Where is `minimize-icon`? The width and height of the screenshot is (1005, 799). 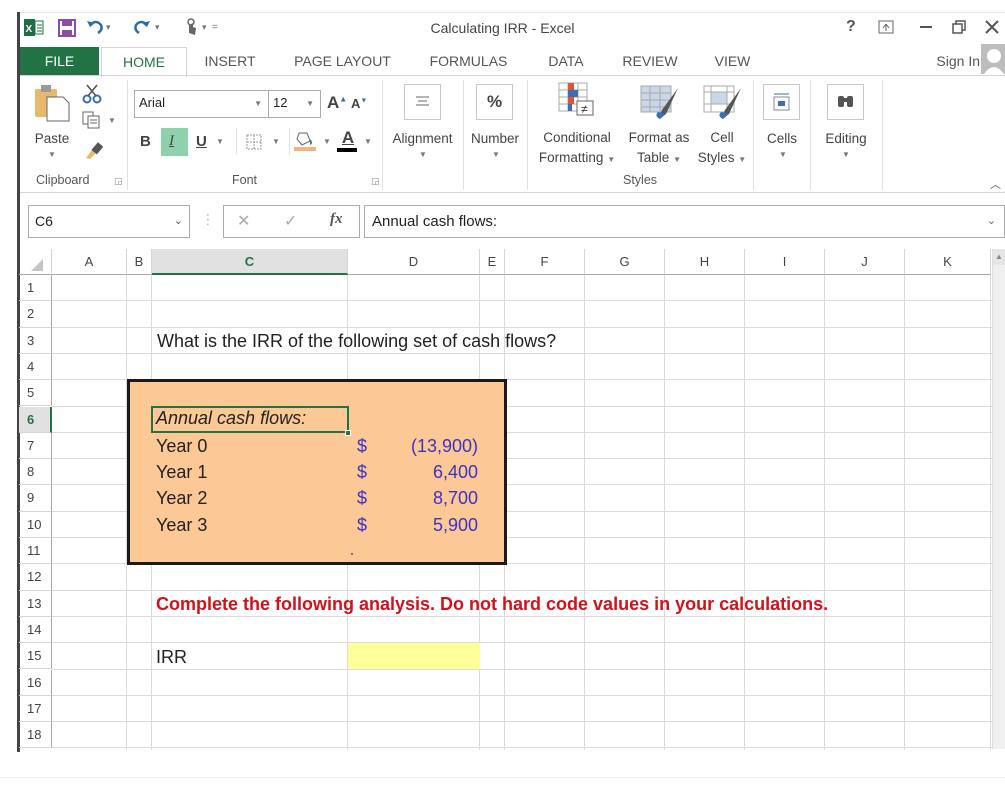
minimize-icon is located at coordinates (926, 27).